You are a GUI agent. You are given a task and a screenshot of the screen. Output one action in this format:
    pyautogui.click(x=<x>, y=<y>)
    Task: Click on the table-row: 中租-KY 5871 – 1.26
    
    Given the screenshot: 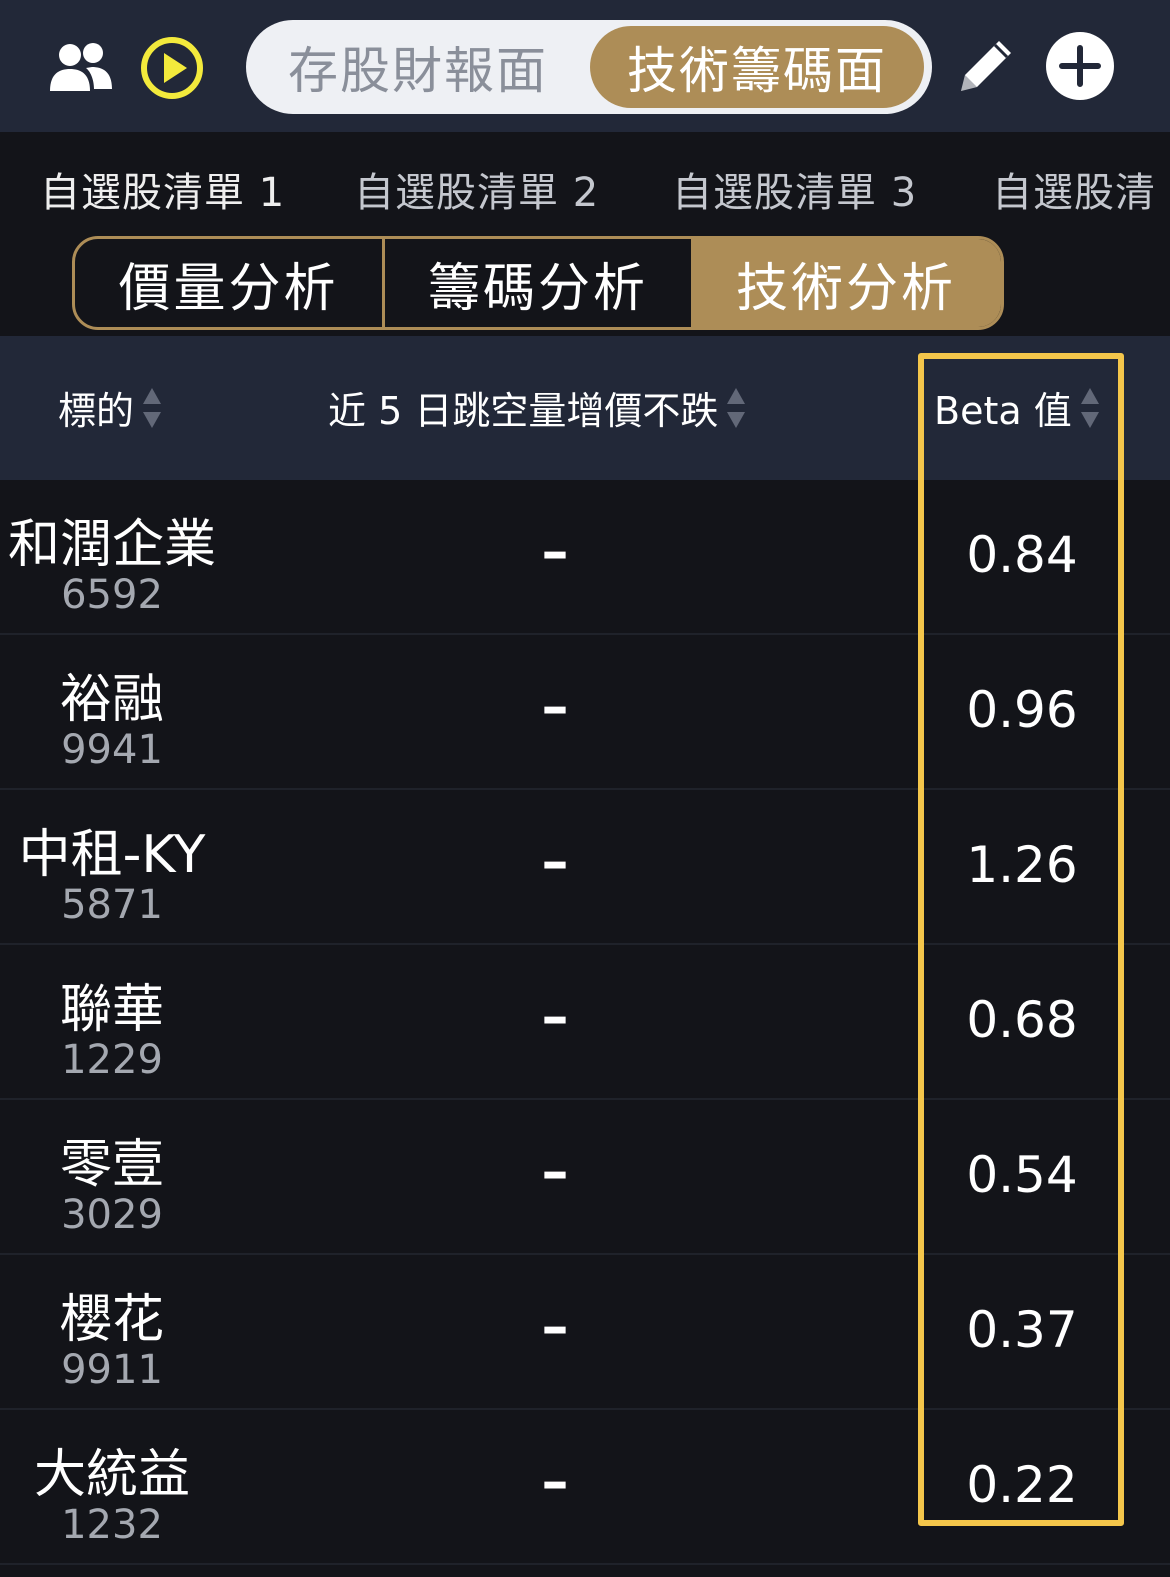 What is the action you would take?
    pyautogui.click(x=585, y=867)
    